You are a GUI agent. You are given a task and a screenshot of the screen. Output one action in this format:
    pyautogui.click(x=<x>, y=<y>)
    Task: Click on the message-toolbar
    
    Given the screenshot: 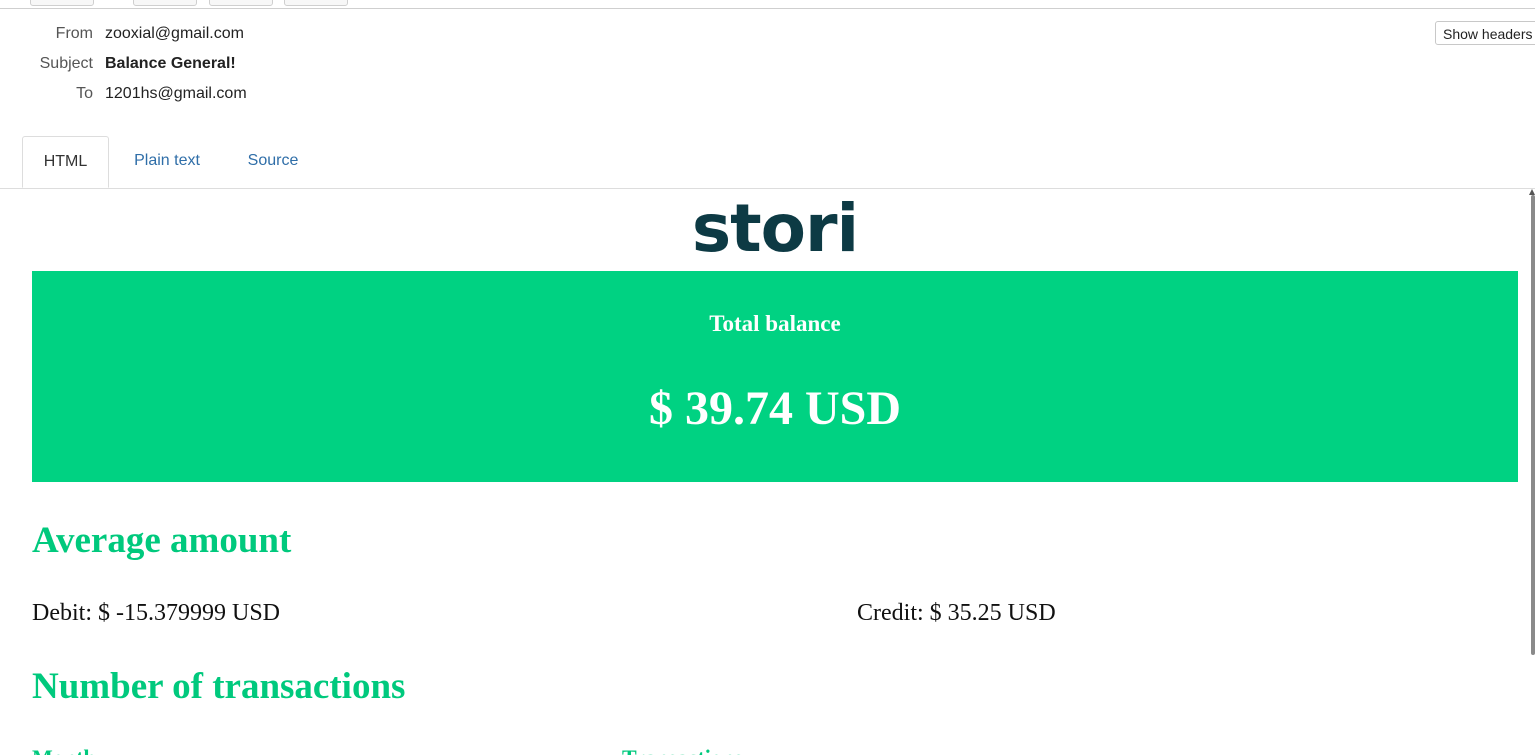 What is the action you would take?
    pyautogui.click(x=767, y=4)
    